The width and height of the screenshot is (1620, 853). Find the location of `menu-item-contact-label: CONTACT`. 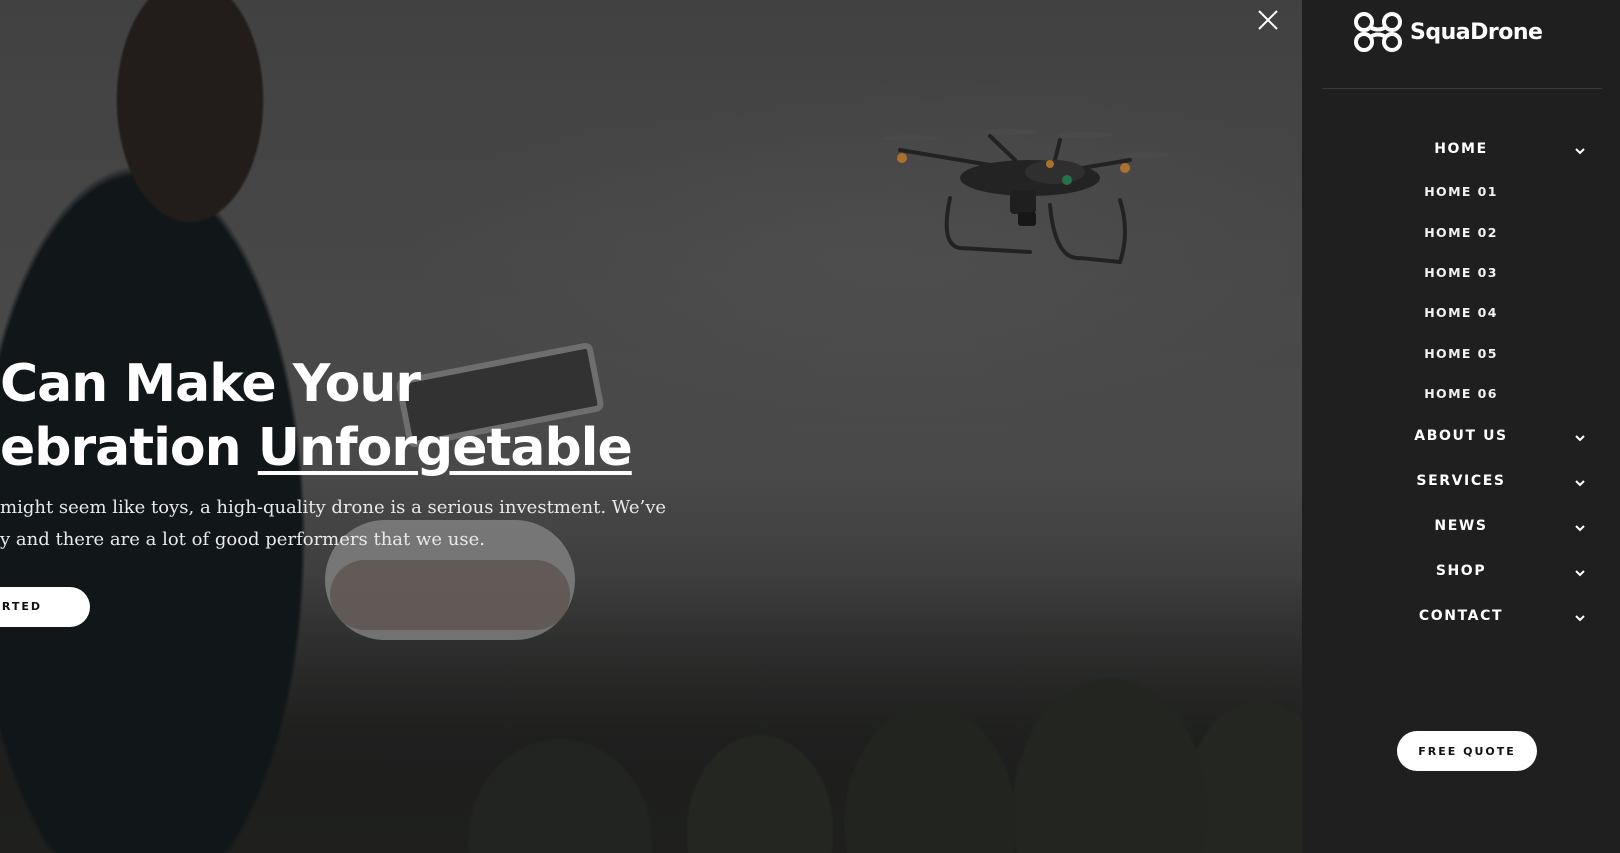

menu-item-contact-label: CONTACT is located at coordinates (1461, 616).